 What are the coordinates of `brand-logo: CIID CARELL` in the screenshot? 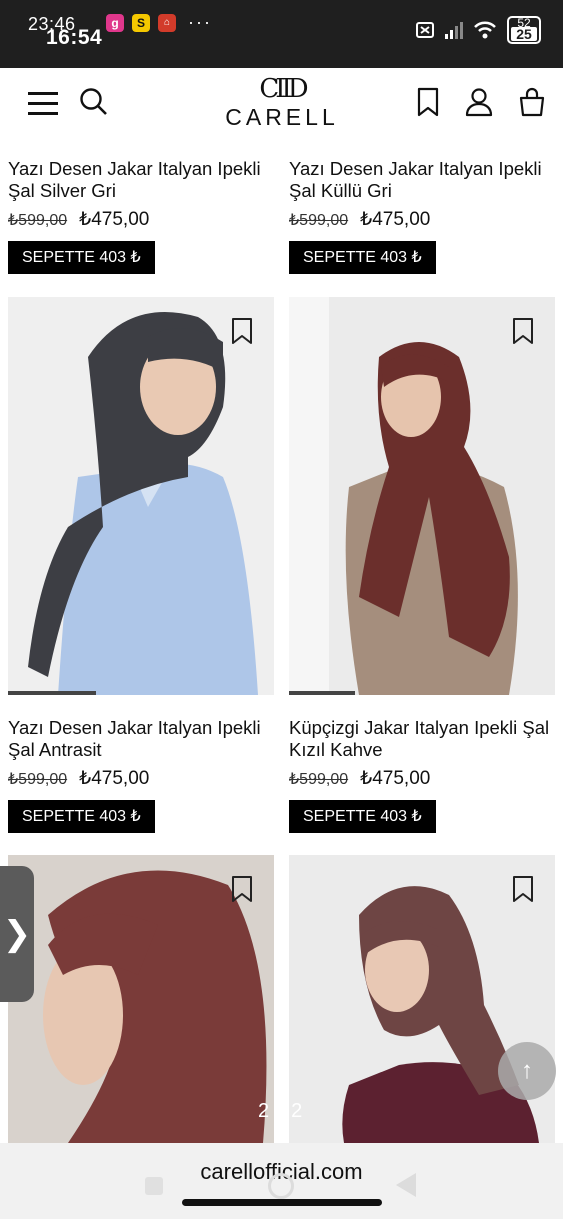 It's located at (282, 103).